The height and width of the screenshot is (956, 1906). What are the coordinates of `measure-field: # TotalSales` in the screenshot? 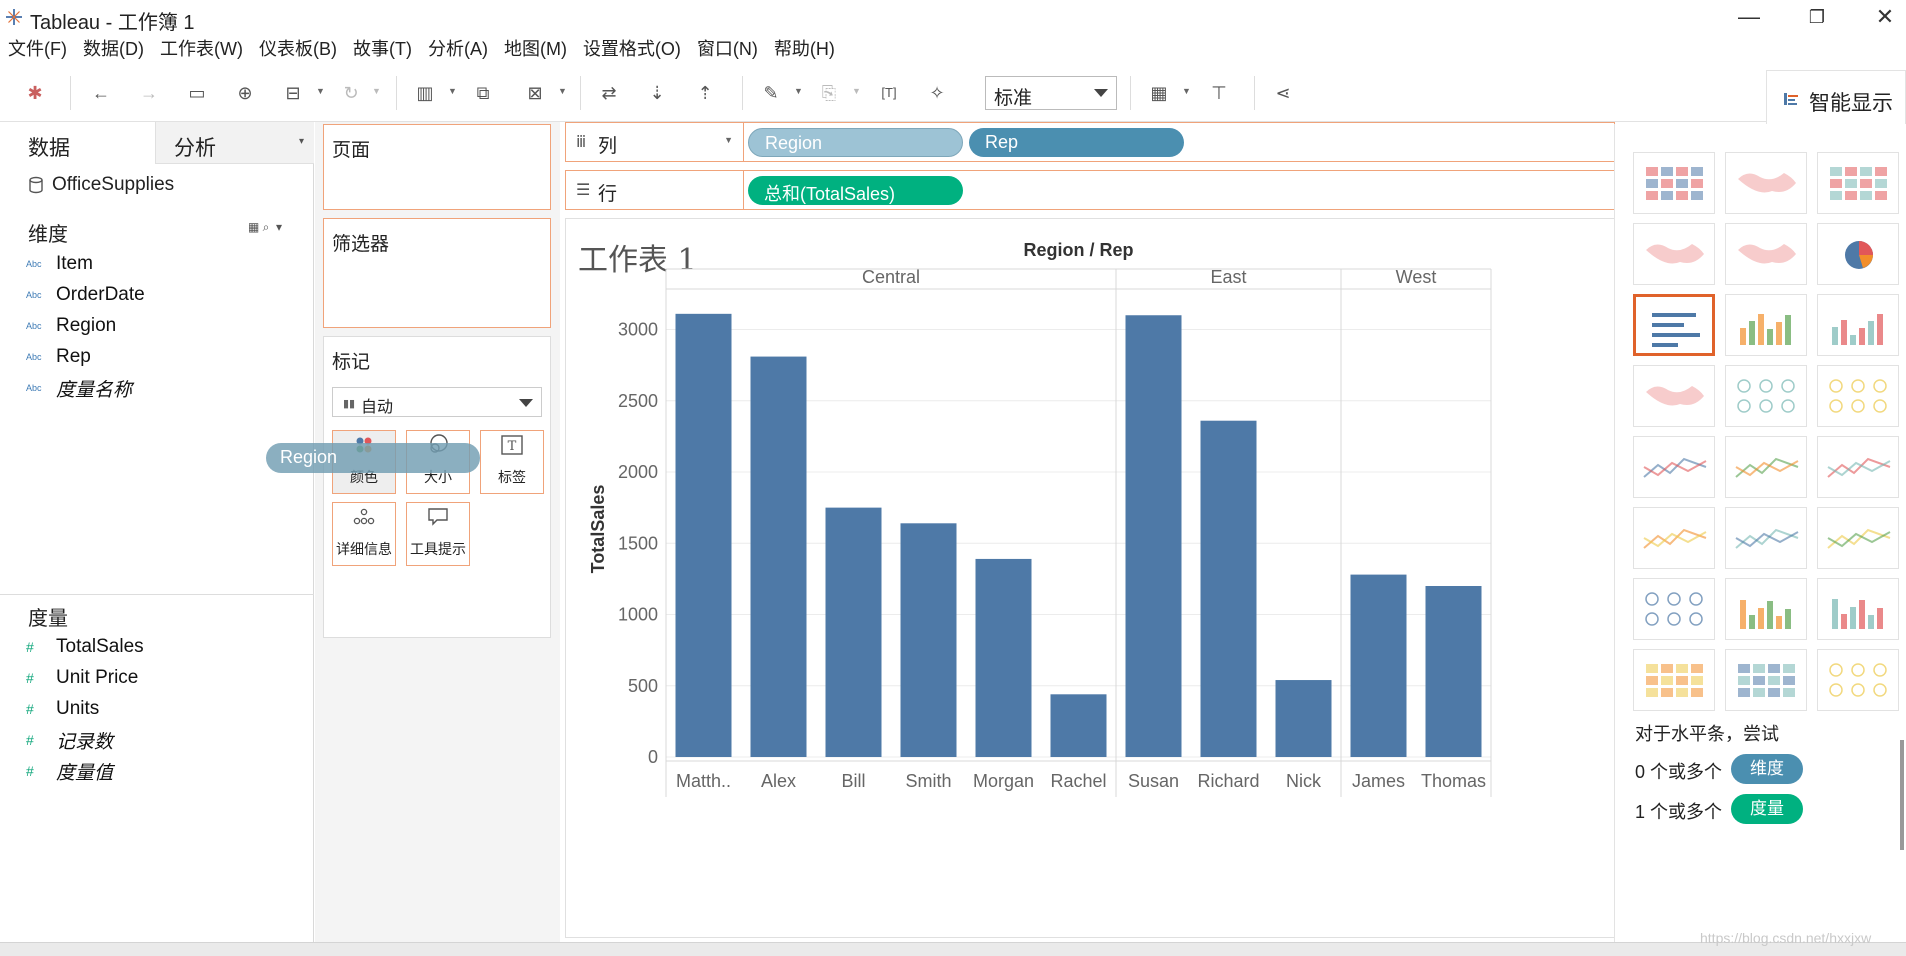 It's located at (85, 647).